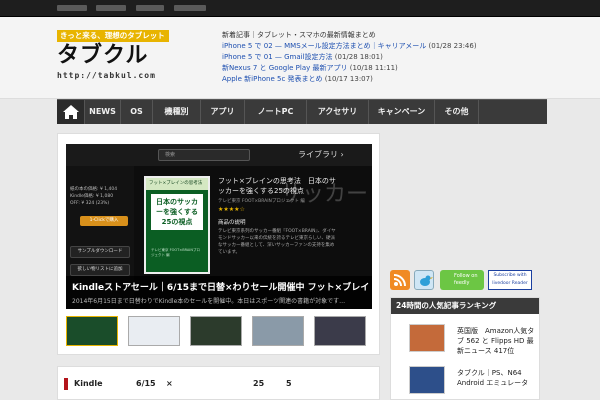 The height and width of the screenshot is (400, 600). I want to click on logo-tagline: きっと来る、理想のタブレット, so click(113, 36).